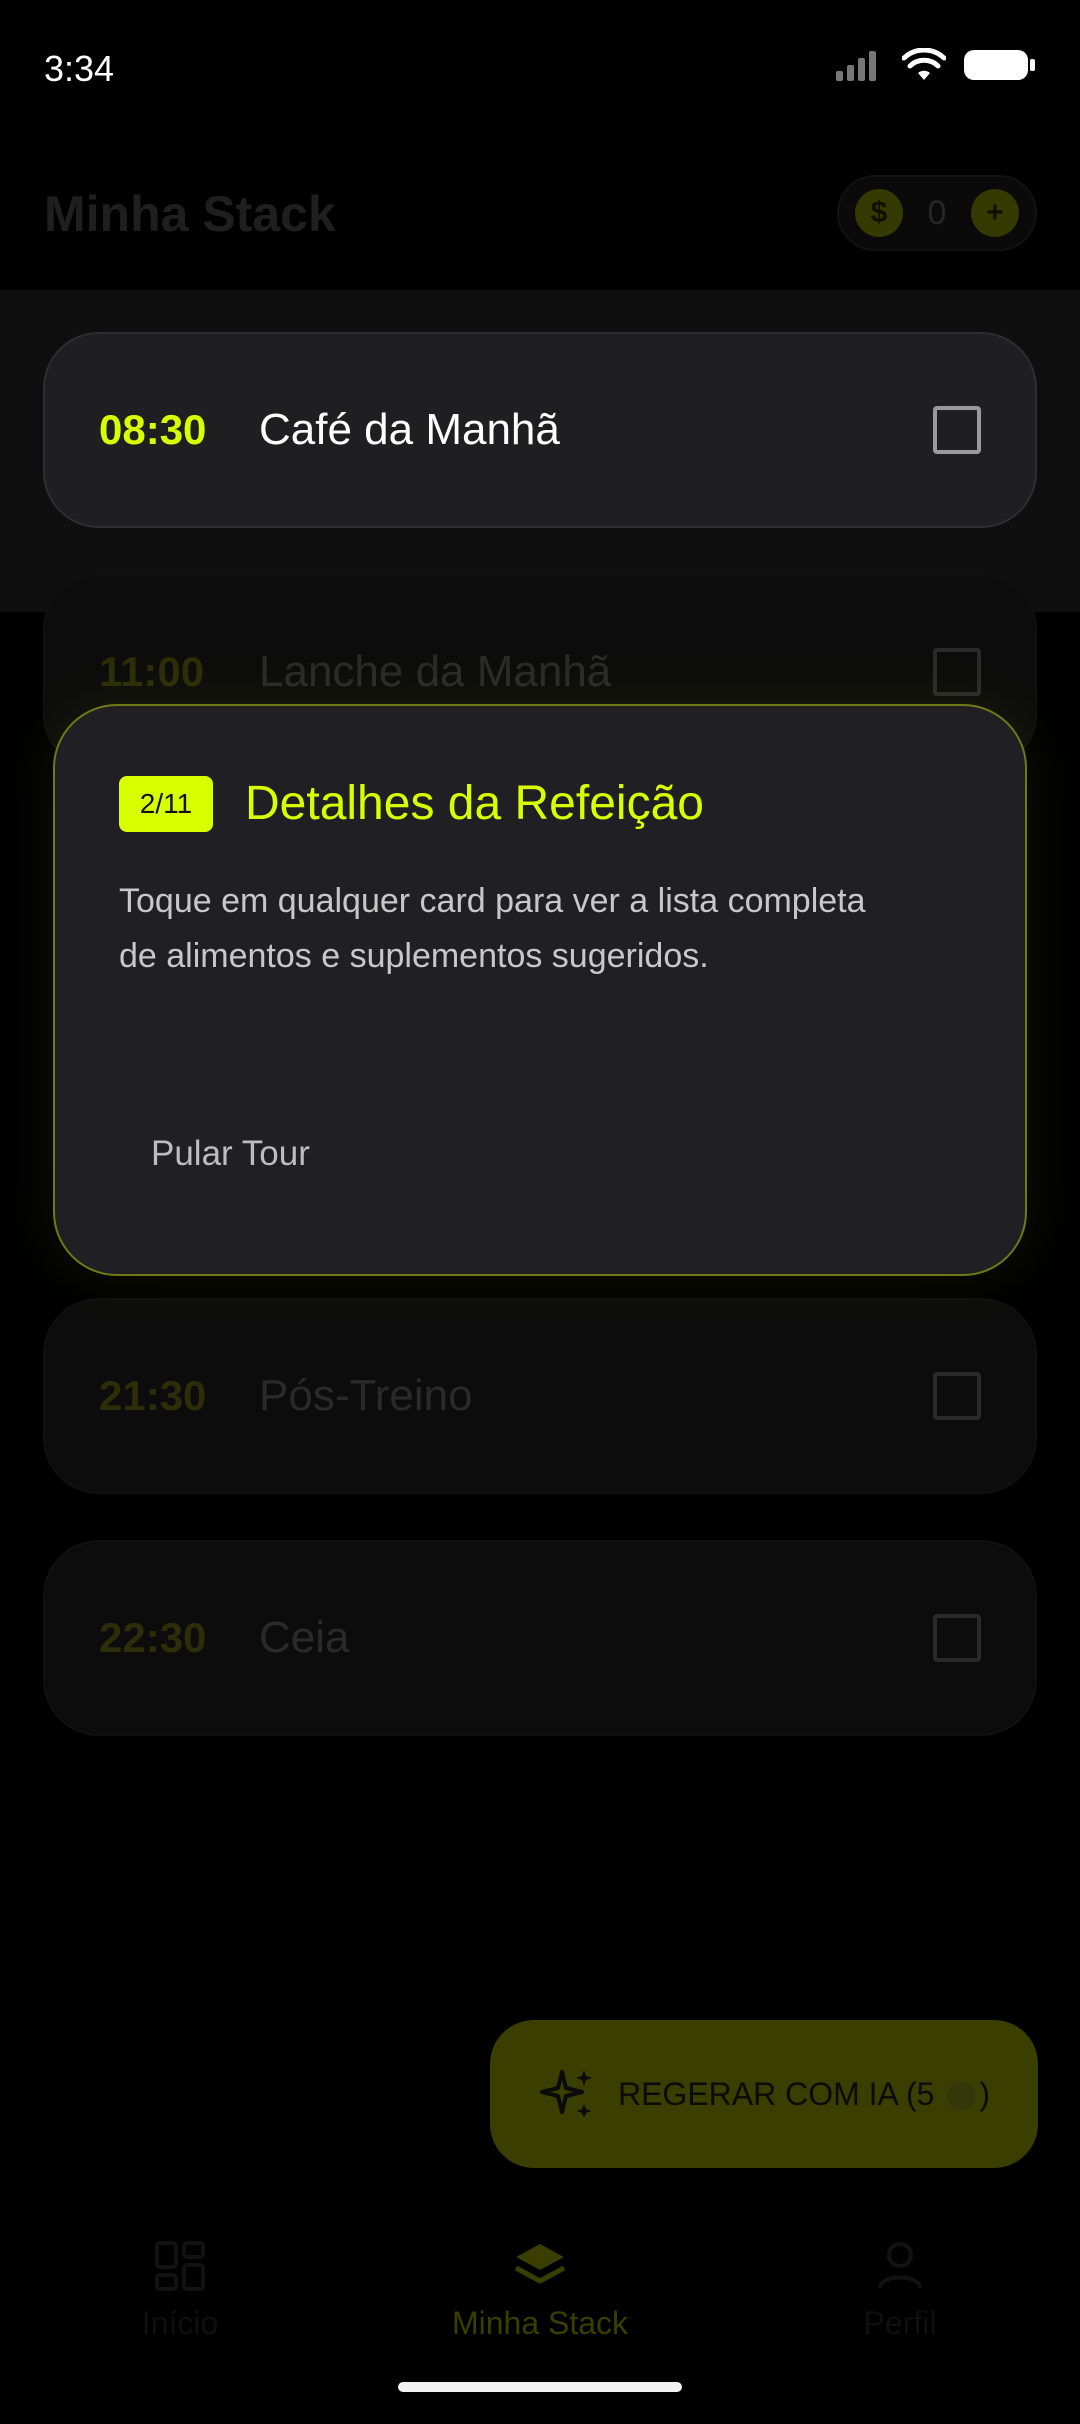 This screenshot has width=1080, height=2424. Describe the element at coordinates (180, 2323) in the screenshot. I see `nav-home-label: Início` at that location.